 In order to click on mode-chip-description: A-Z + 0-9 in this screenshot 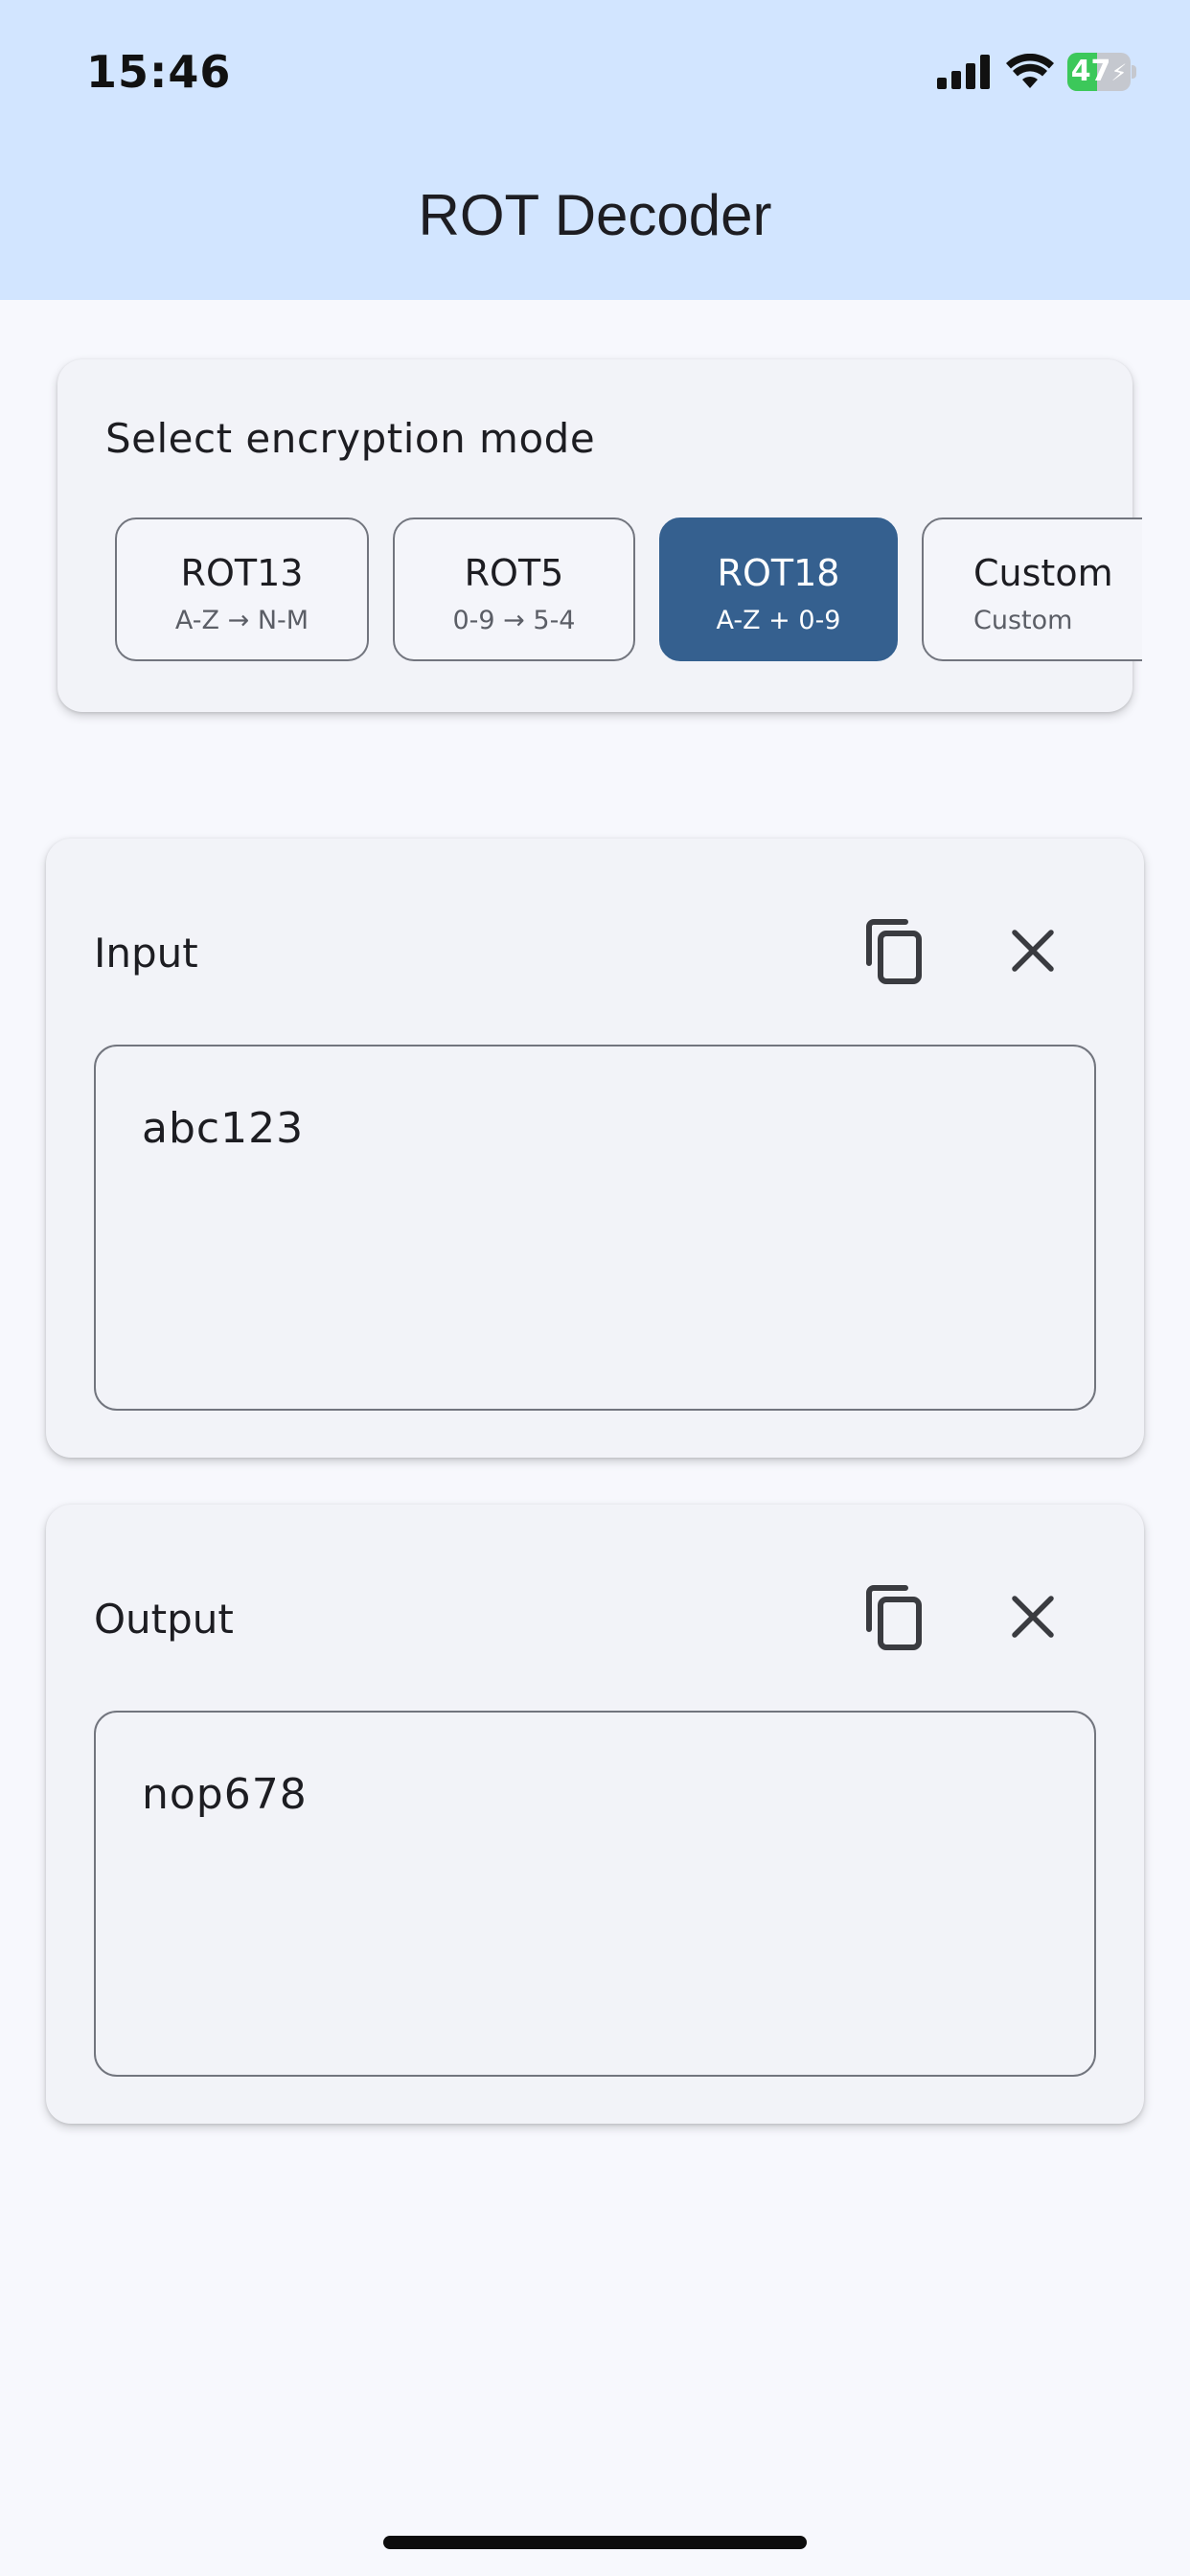, I will do `click(779, 620)`.